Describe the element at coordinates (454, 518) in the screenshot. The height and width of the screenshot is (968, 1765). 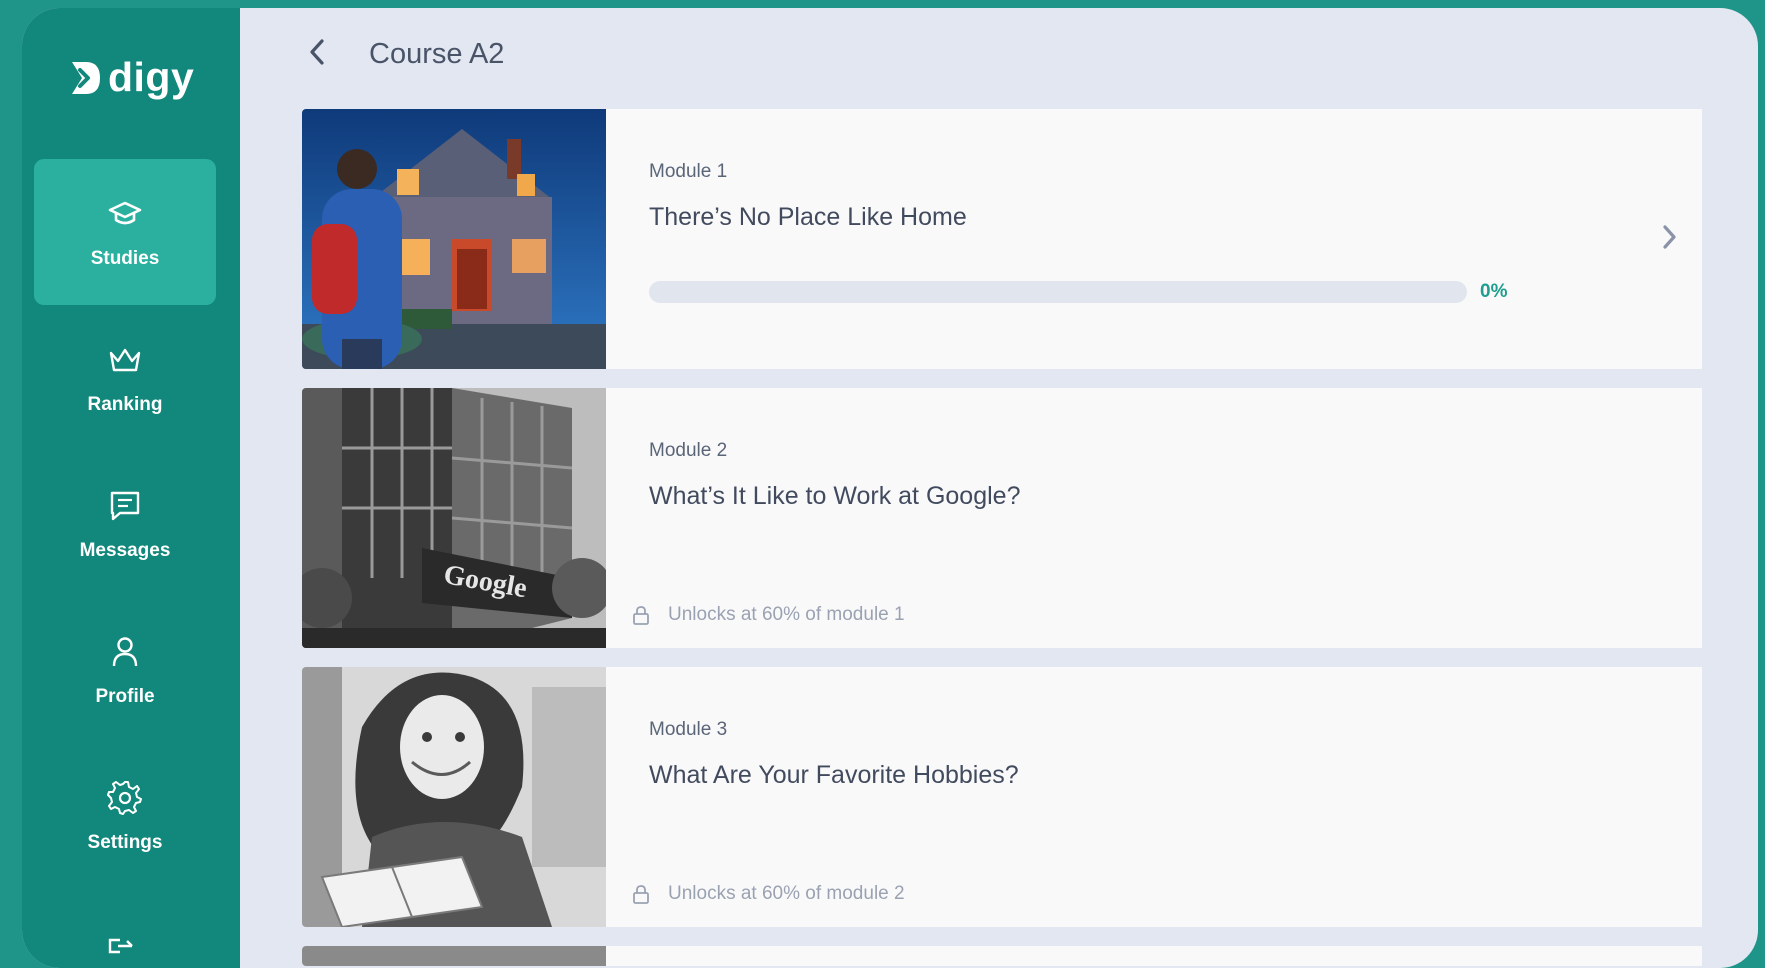
I see `module-image: Google` at that location.